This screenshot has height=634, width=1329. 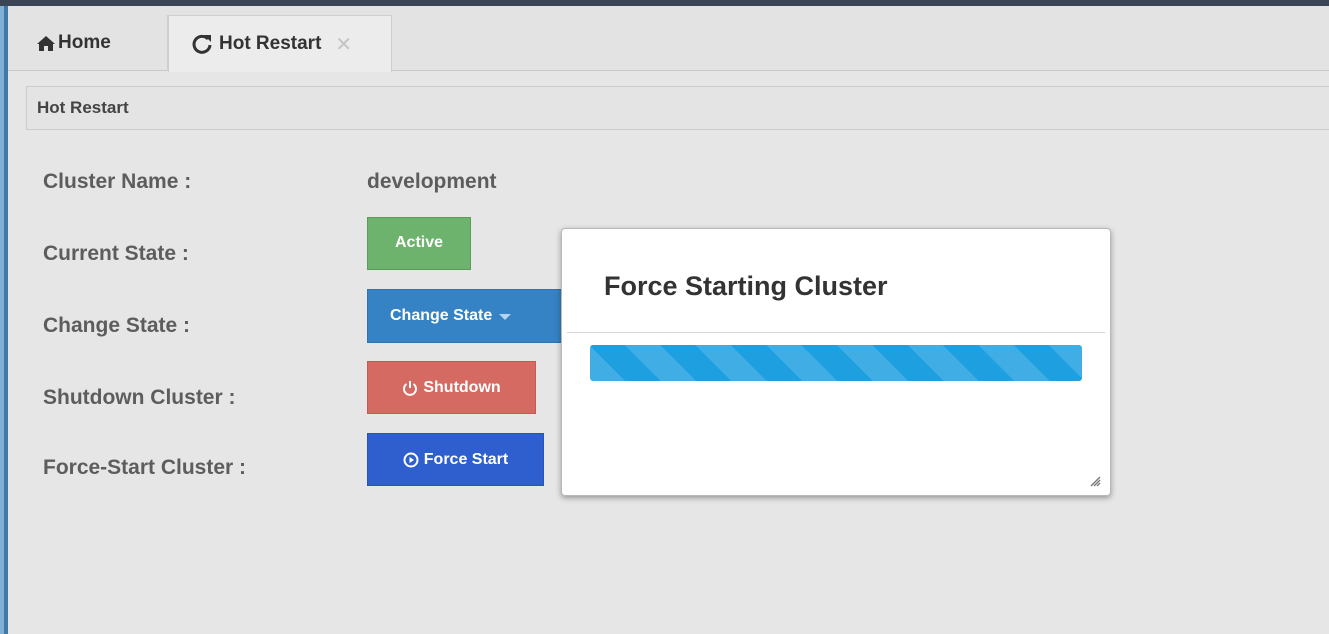 What do you see at coordinates (139, 397) in the screenshot?
I see `shutdown-cluster-label: Shutdown Cluster :` at bounding box center [139, 397].